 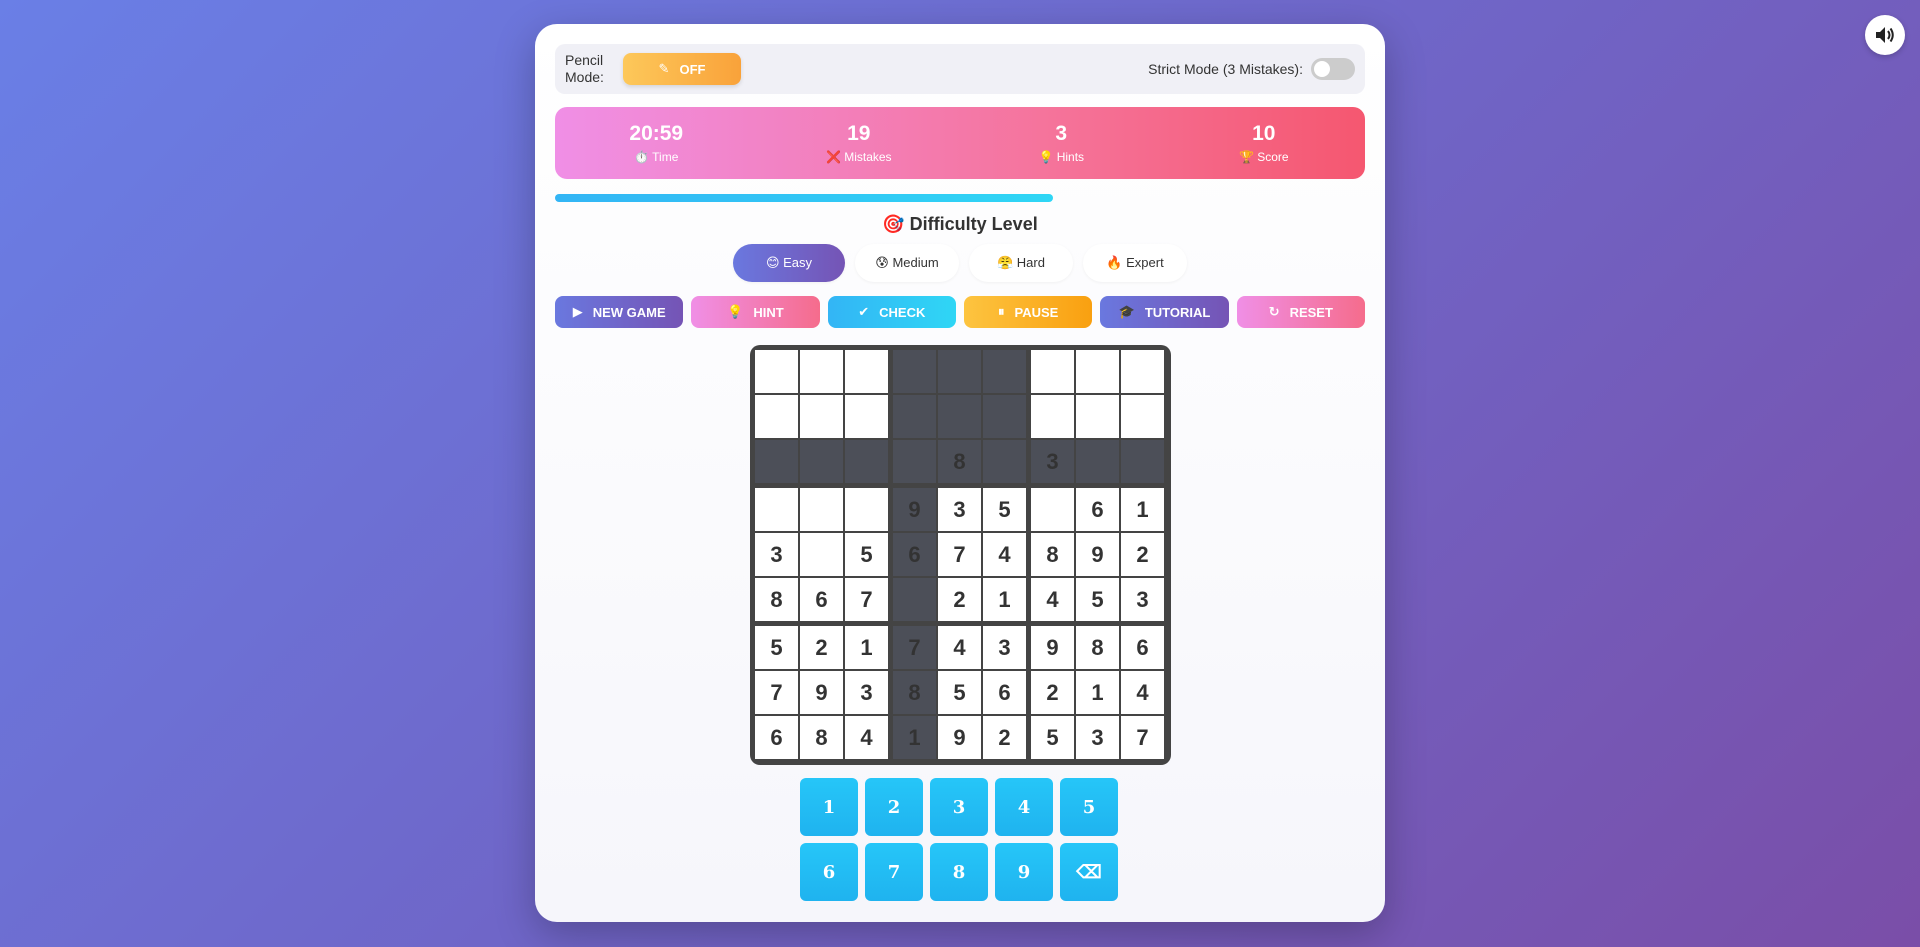 What do you see at coordinates (1021, 263) in the screenshot?
I see `difficulty-hard-button: 😤 Hard` at bounding box center [1021, 263].